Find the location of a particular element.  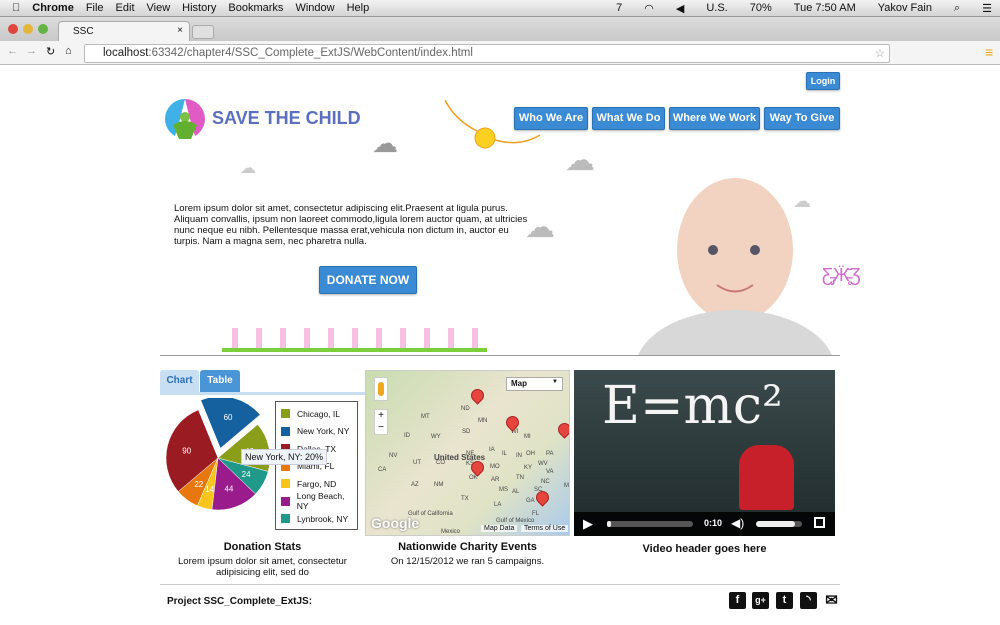

back-icon: ← is located at coordinates (12, 51).